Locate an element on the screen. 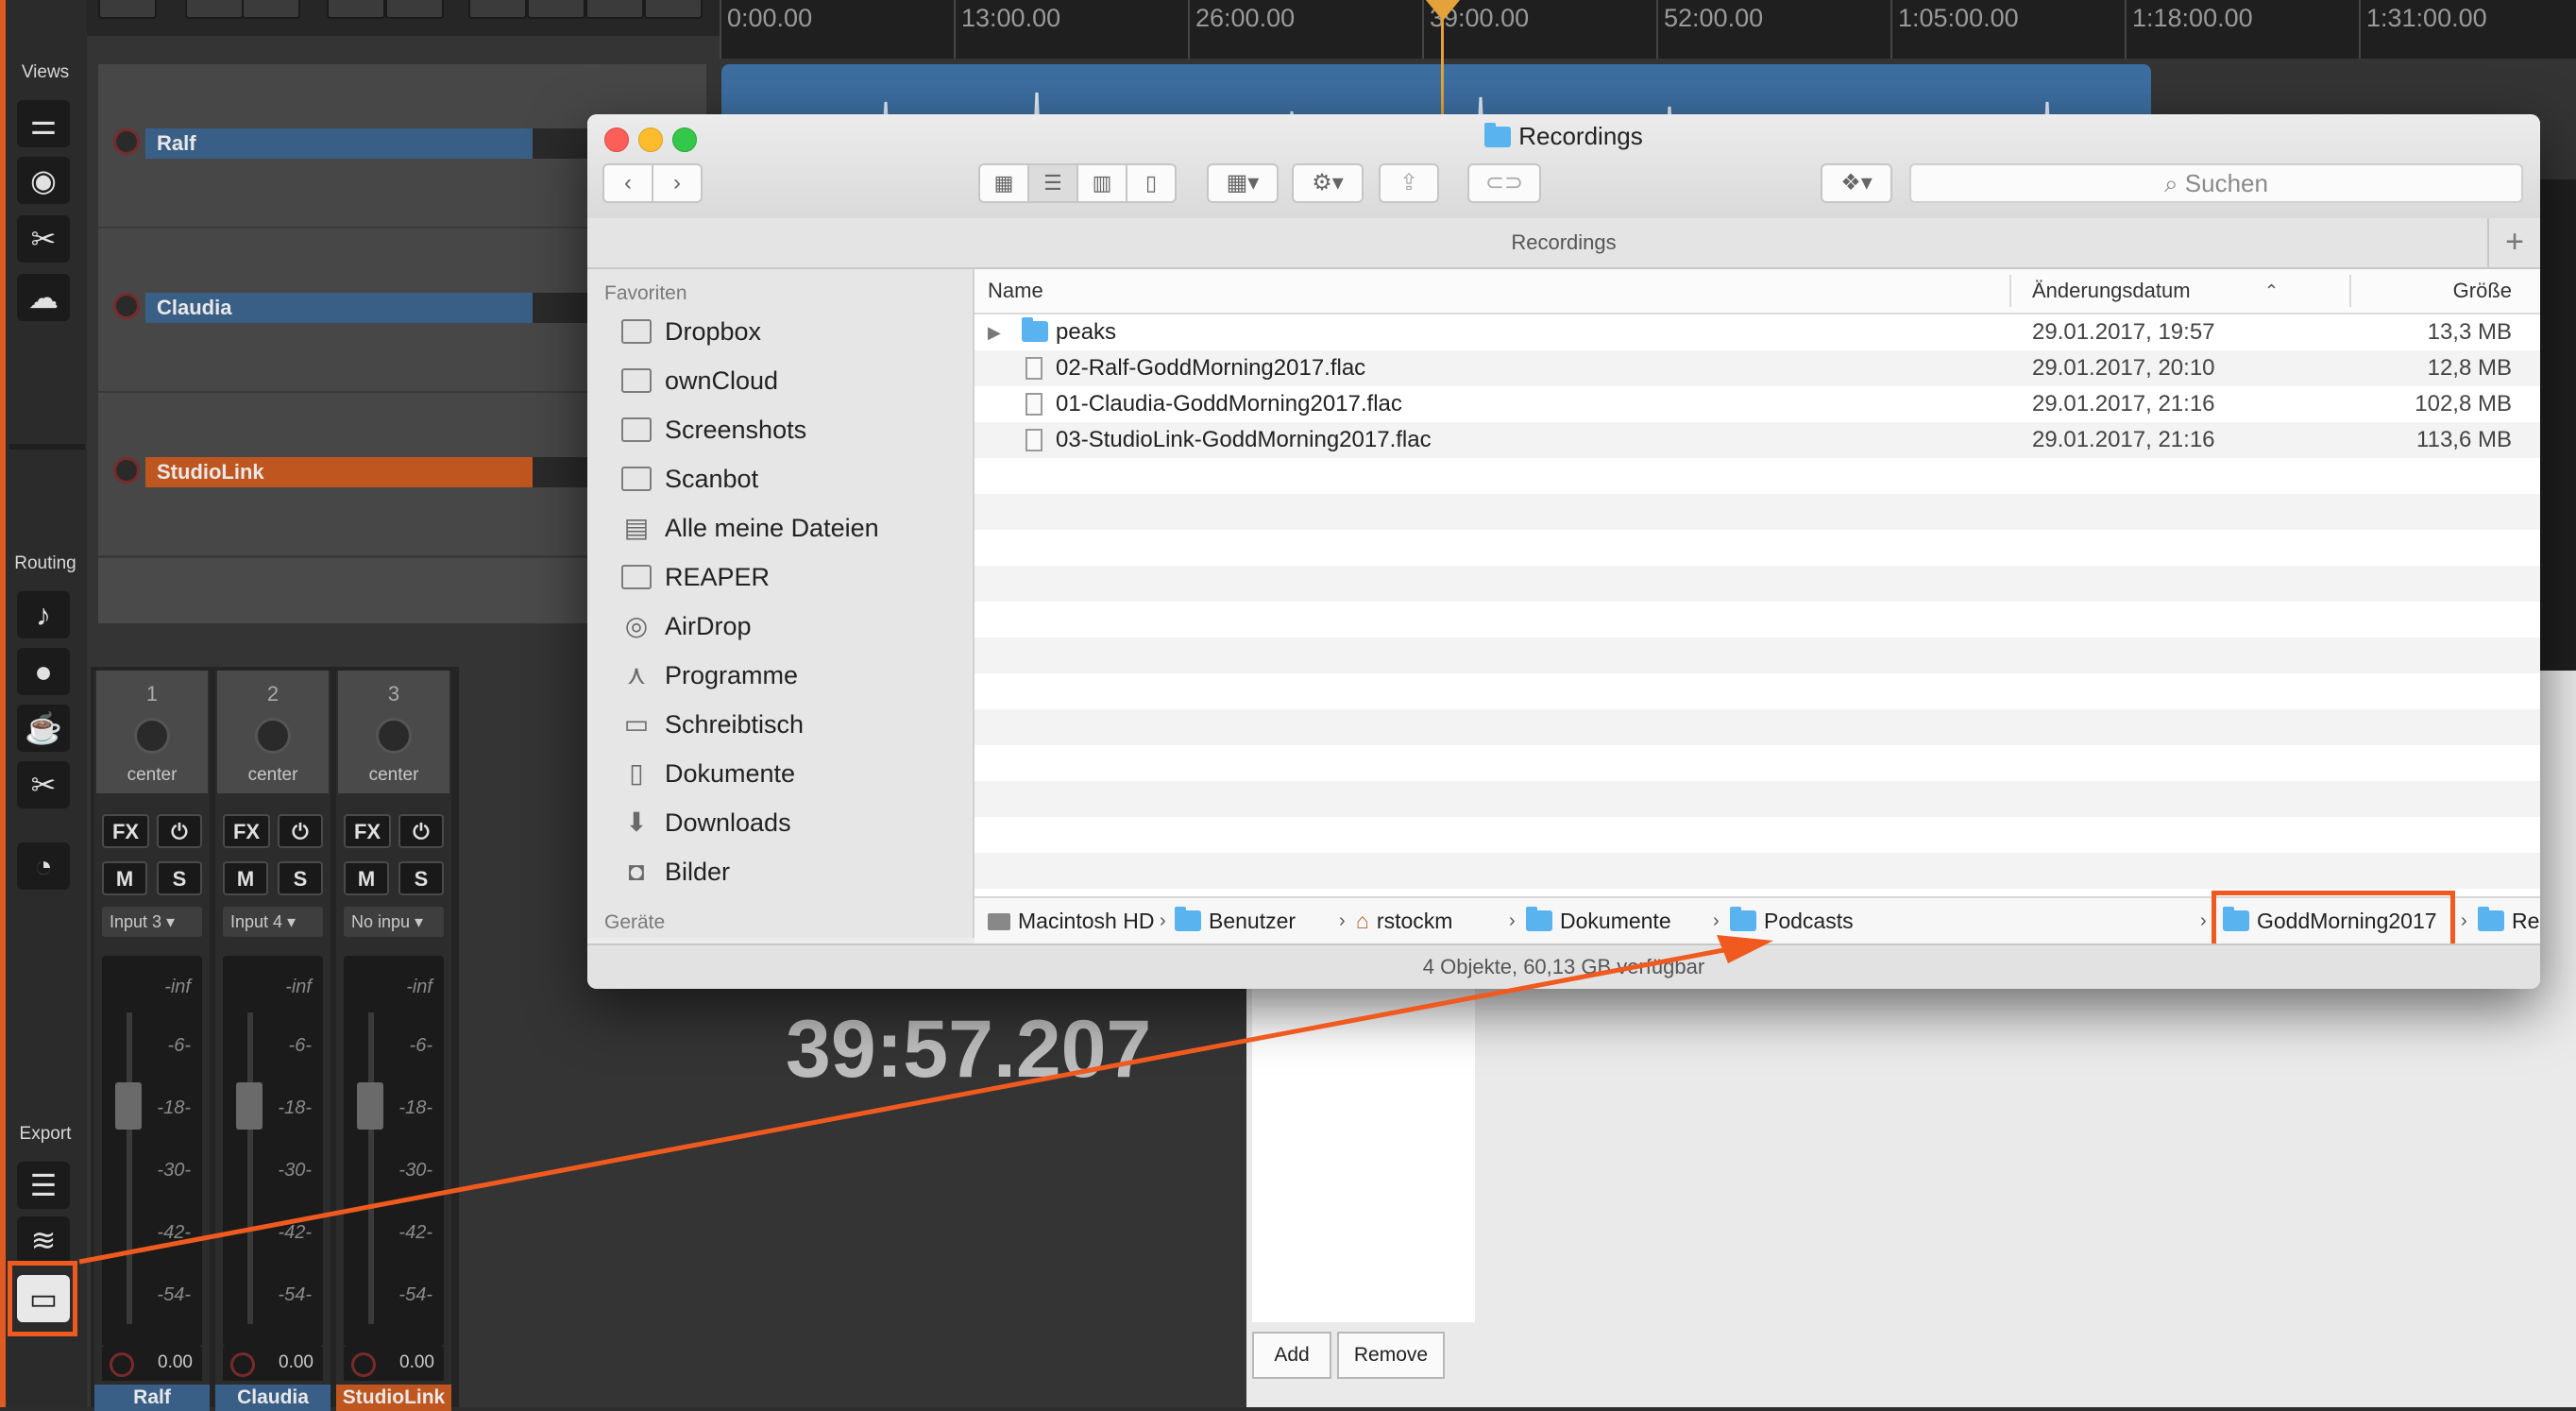  breadcrumb-podcasts: Podcasts is located at coordinates (1792, 921).